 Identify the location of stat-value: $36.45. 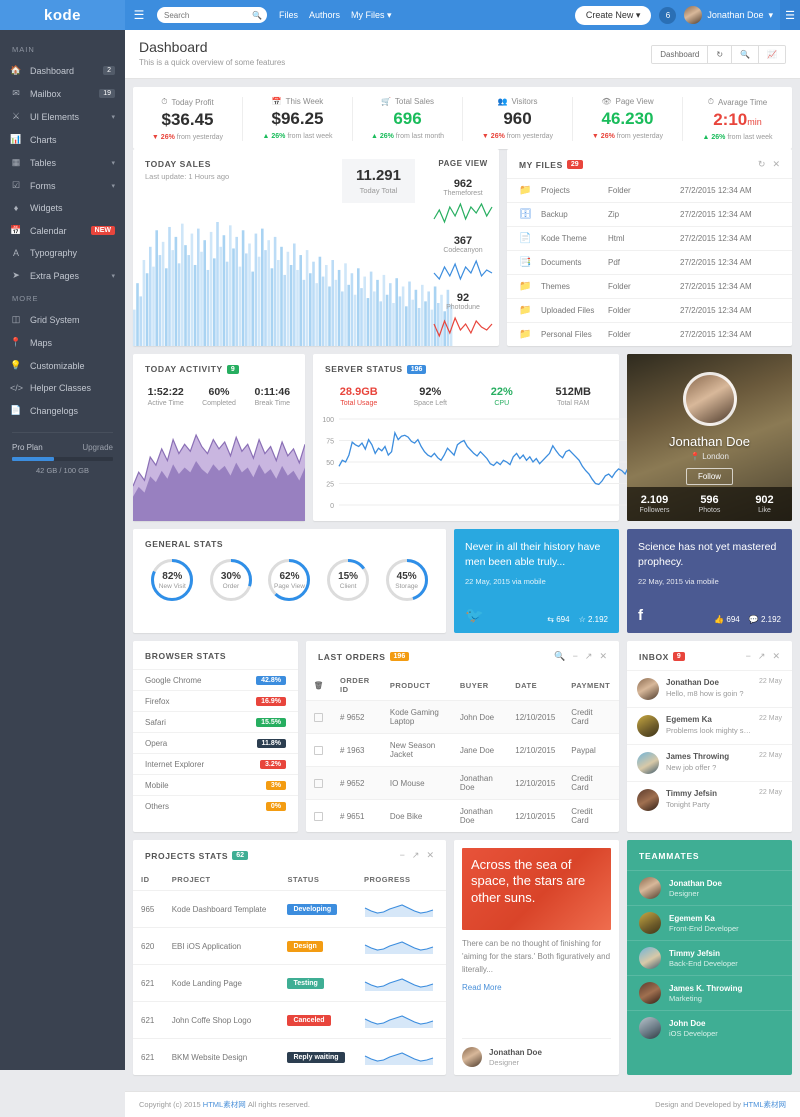
(187, 119).